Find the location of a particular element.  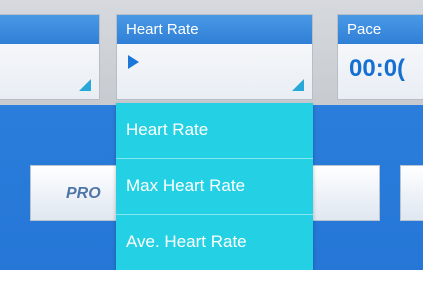

heart-rate-header: Heart Rate is located at coordinates (214, 29).